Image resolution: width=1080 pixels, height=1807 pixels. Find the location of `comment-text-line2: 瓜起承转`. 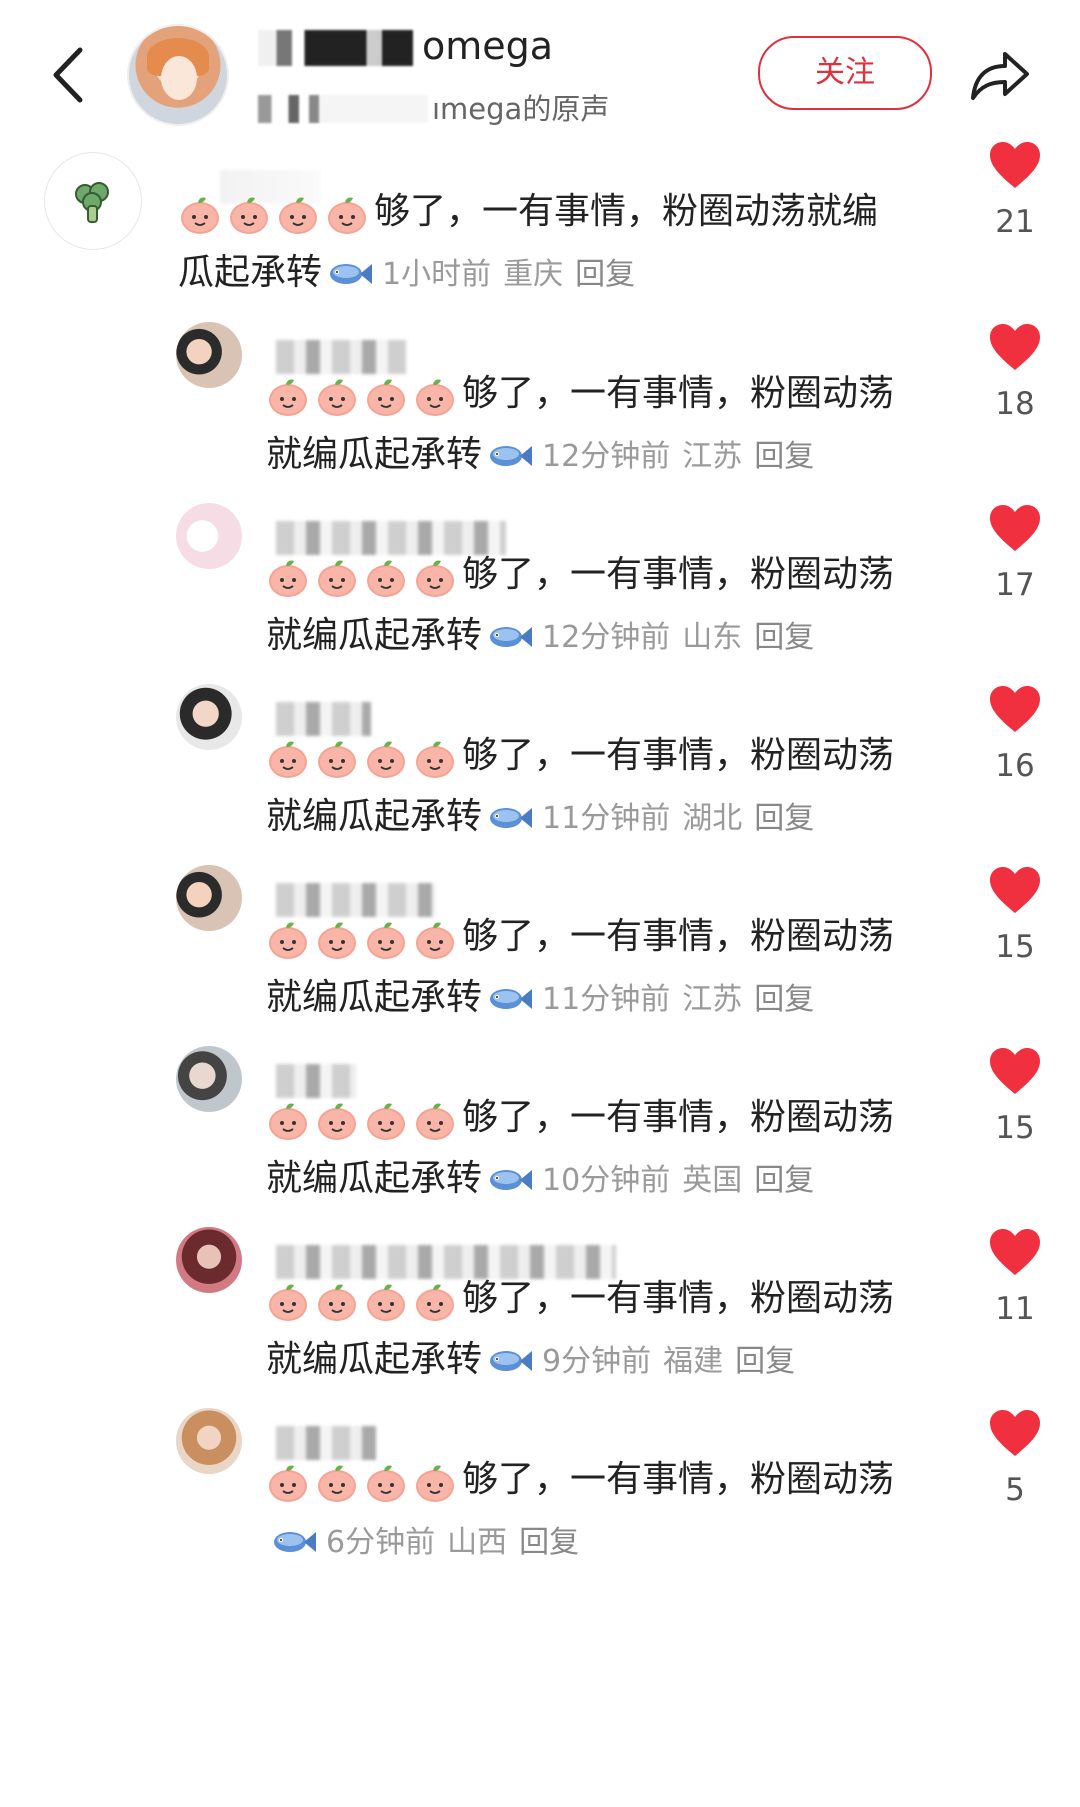

comment-text-line2: 瓜起承转 is located at coordinates (250, 272).